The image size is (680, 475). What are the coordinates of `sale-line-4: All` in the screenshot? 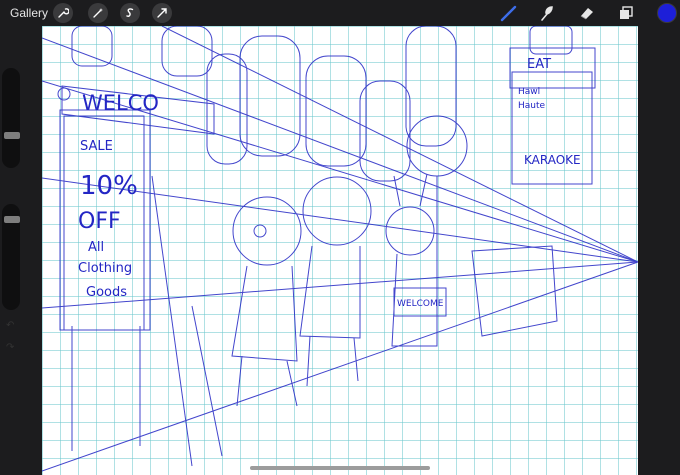 It's located at (96, 247).